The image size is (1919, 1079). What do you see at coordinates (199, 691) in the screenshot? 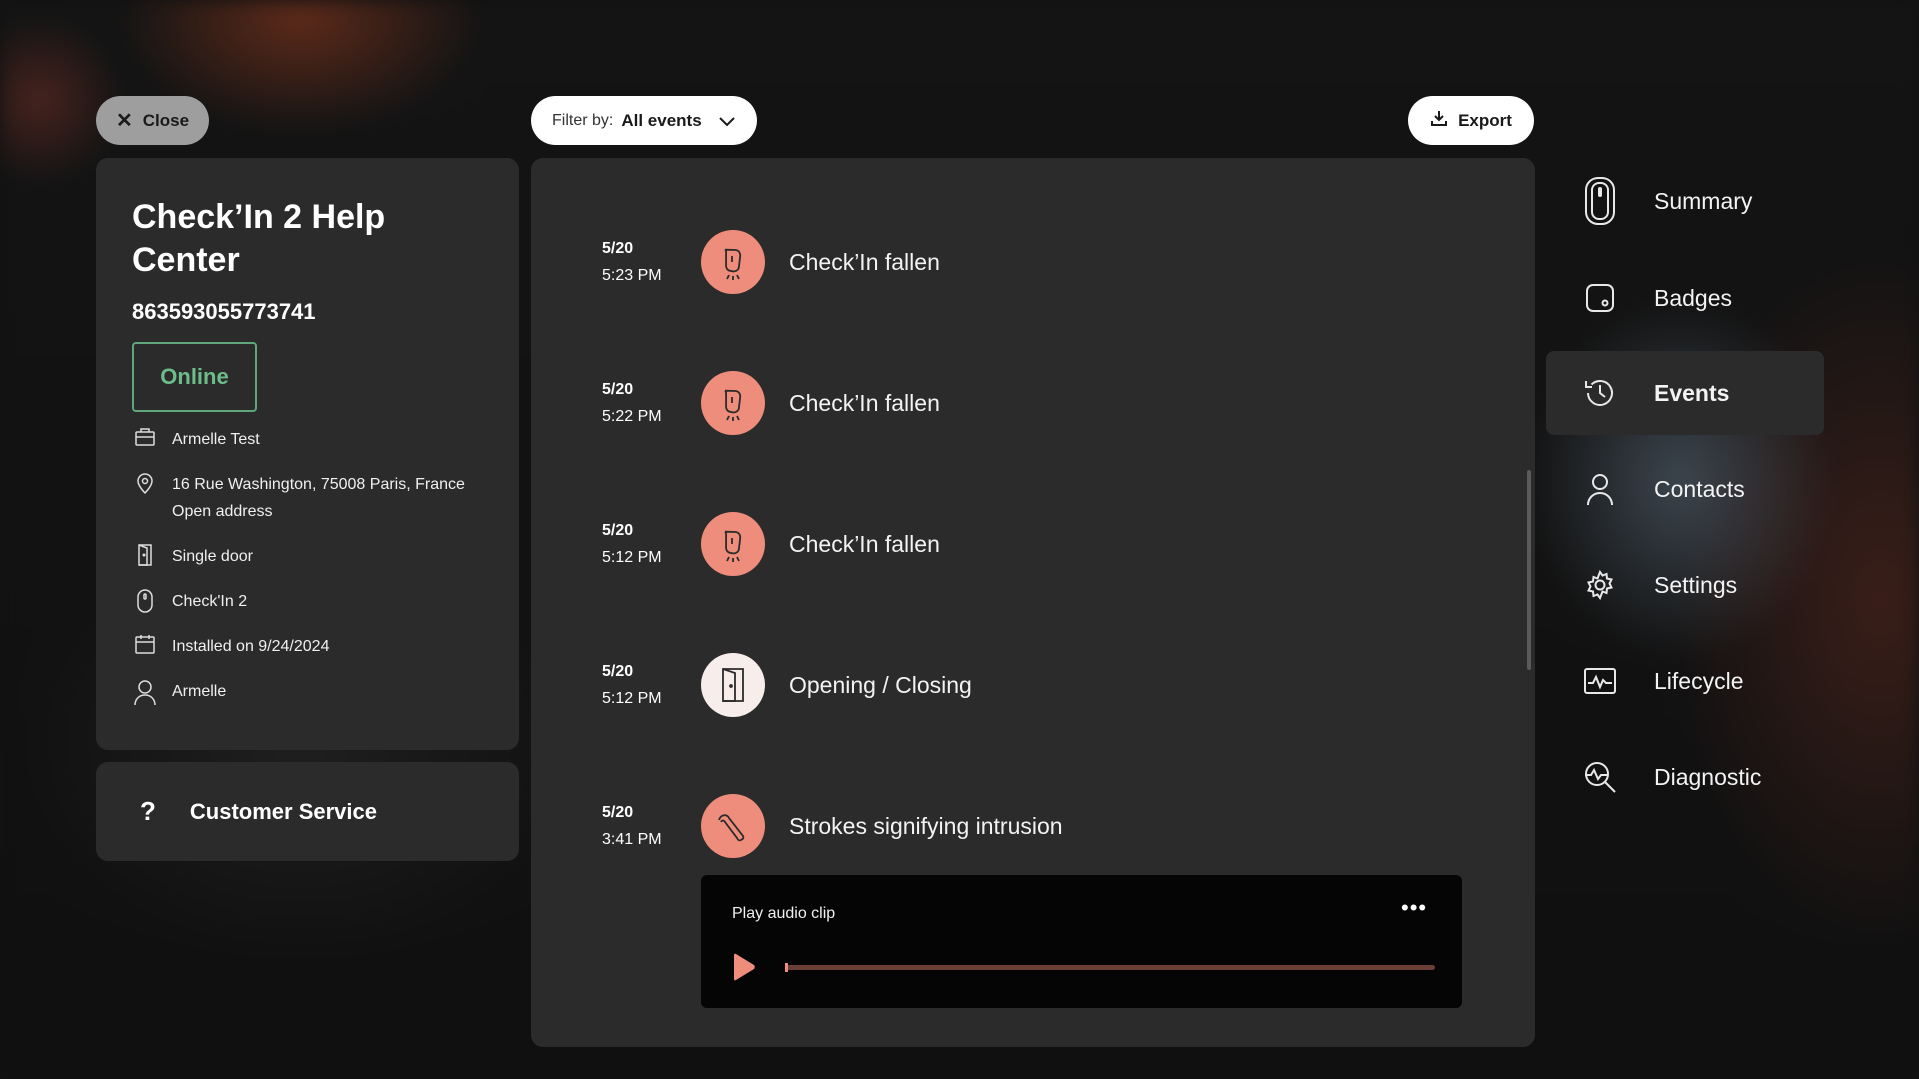
I see `info-user-text: Armelle` at bounding box center [199, 691].